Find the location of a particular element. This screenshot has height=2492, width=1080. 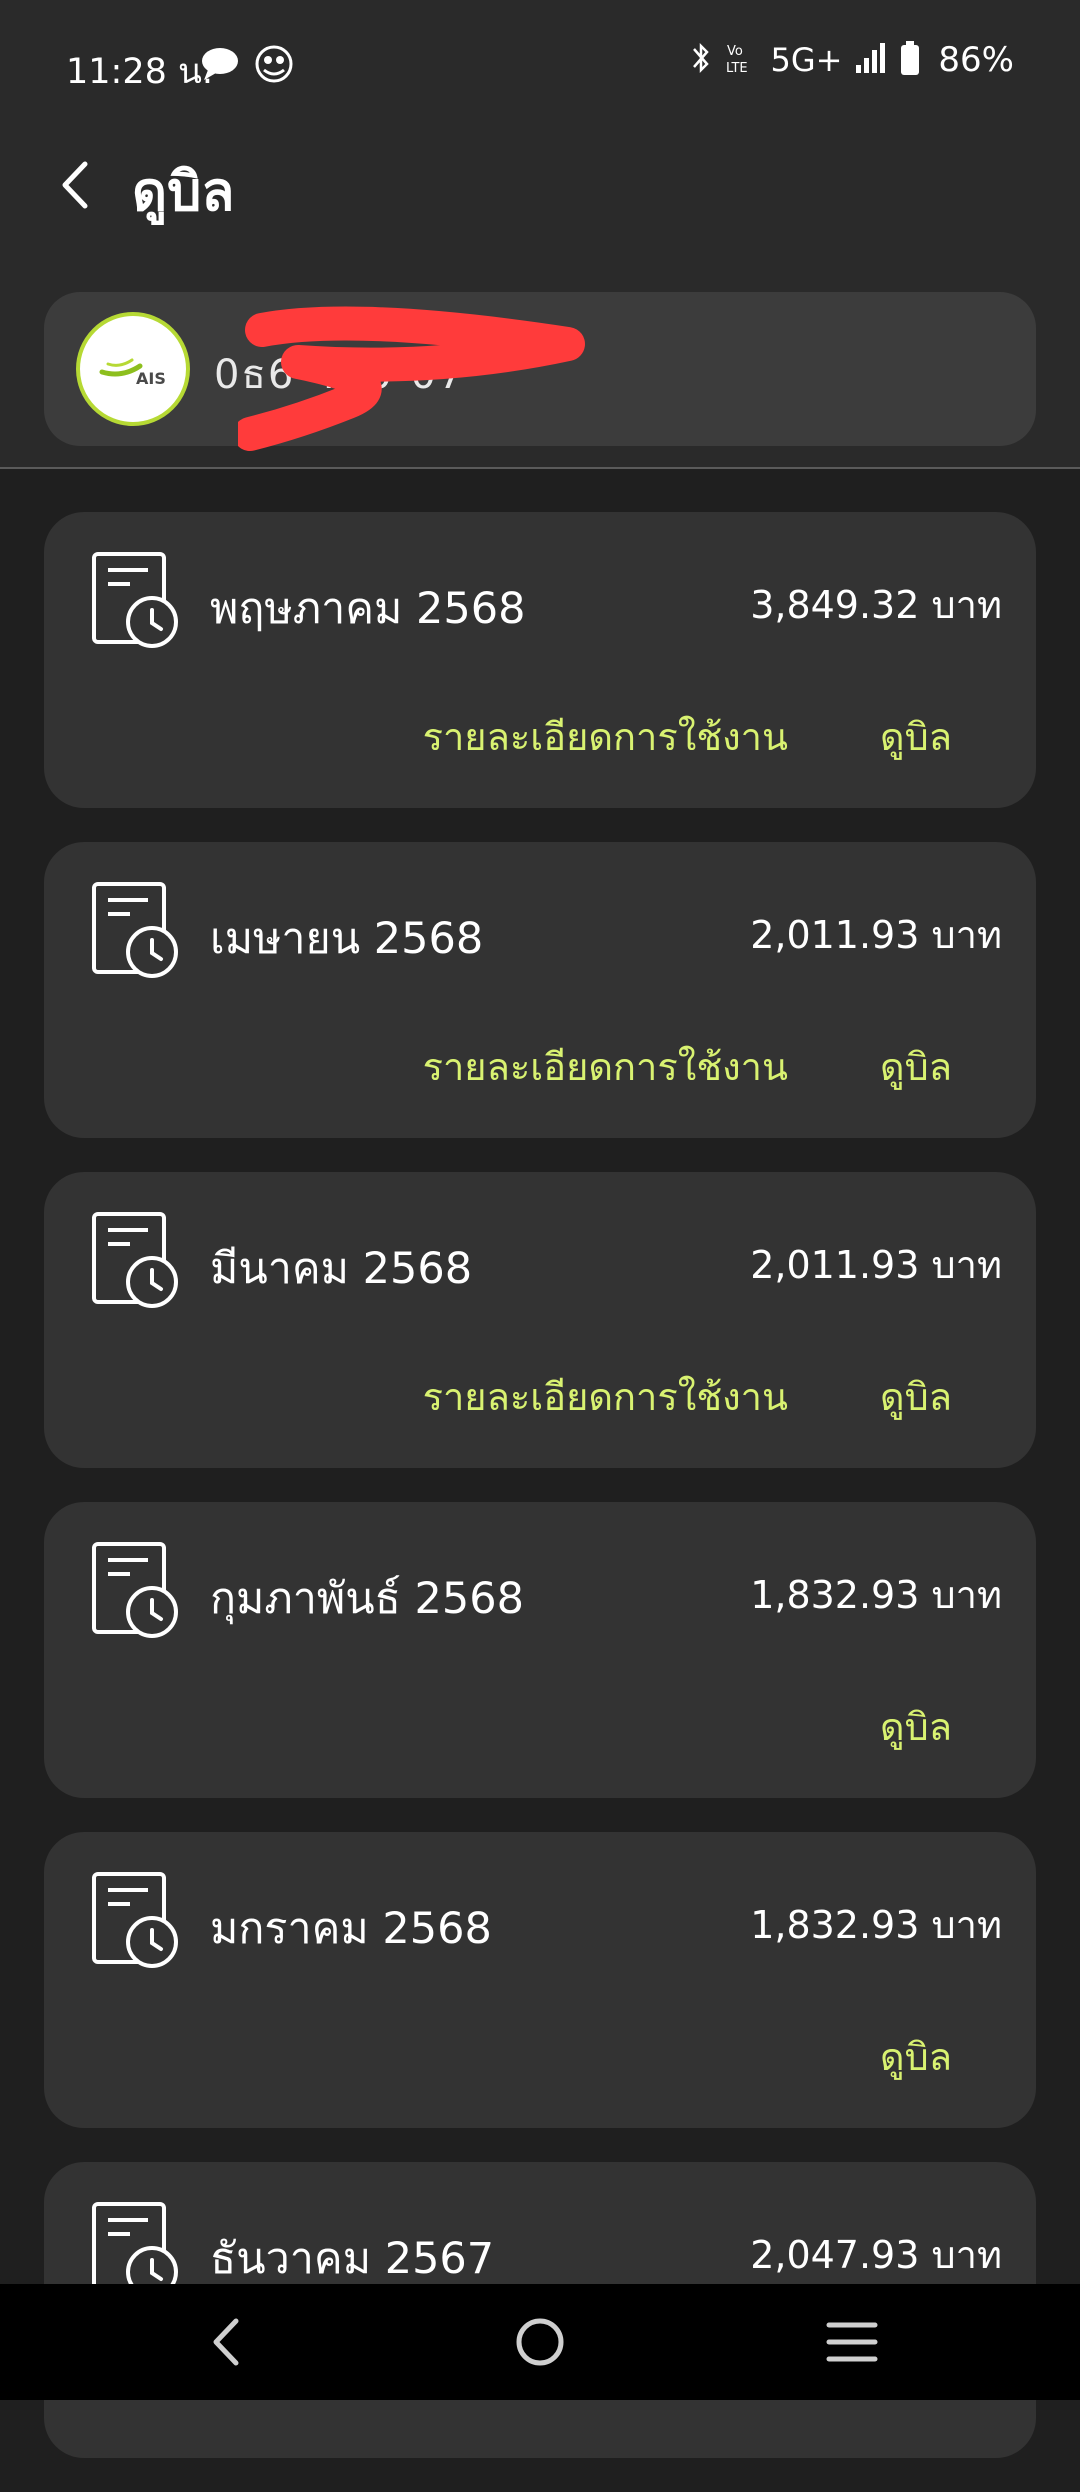

status-time: 11:28 น. is located at coordinates (140, 72).